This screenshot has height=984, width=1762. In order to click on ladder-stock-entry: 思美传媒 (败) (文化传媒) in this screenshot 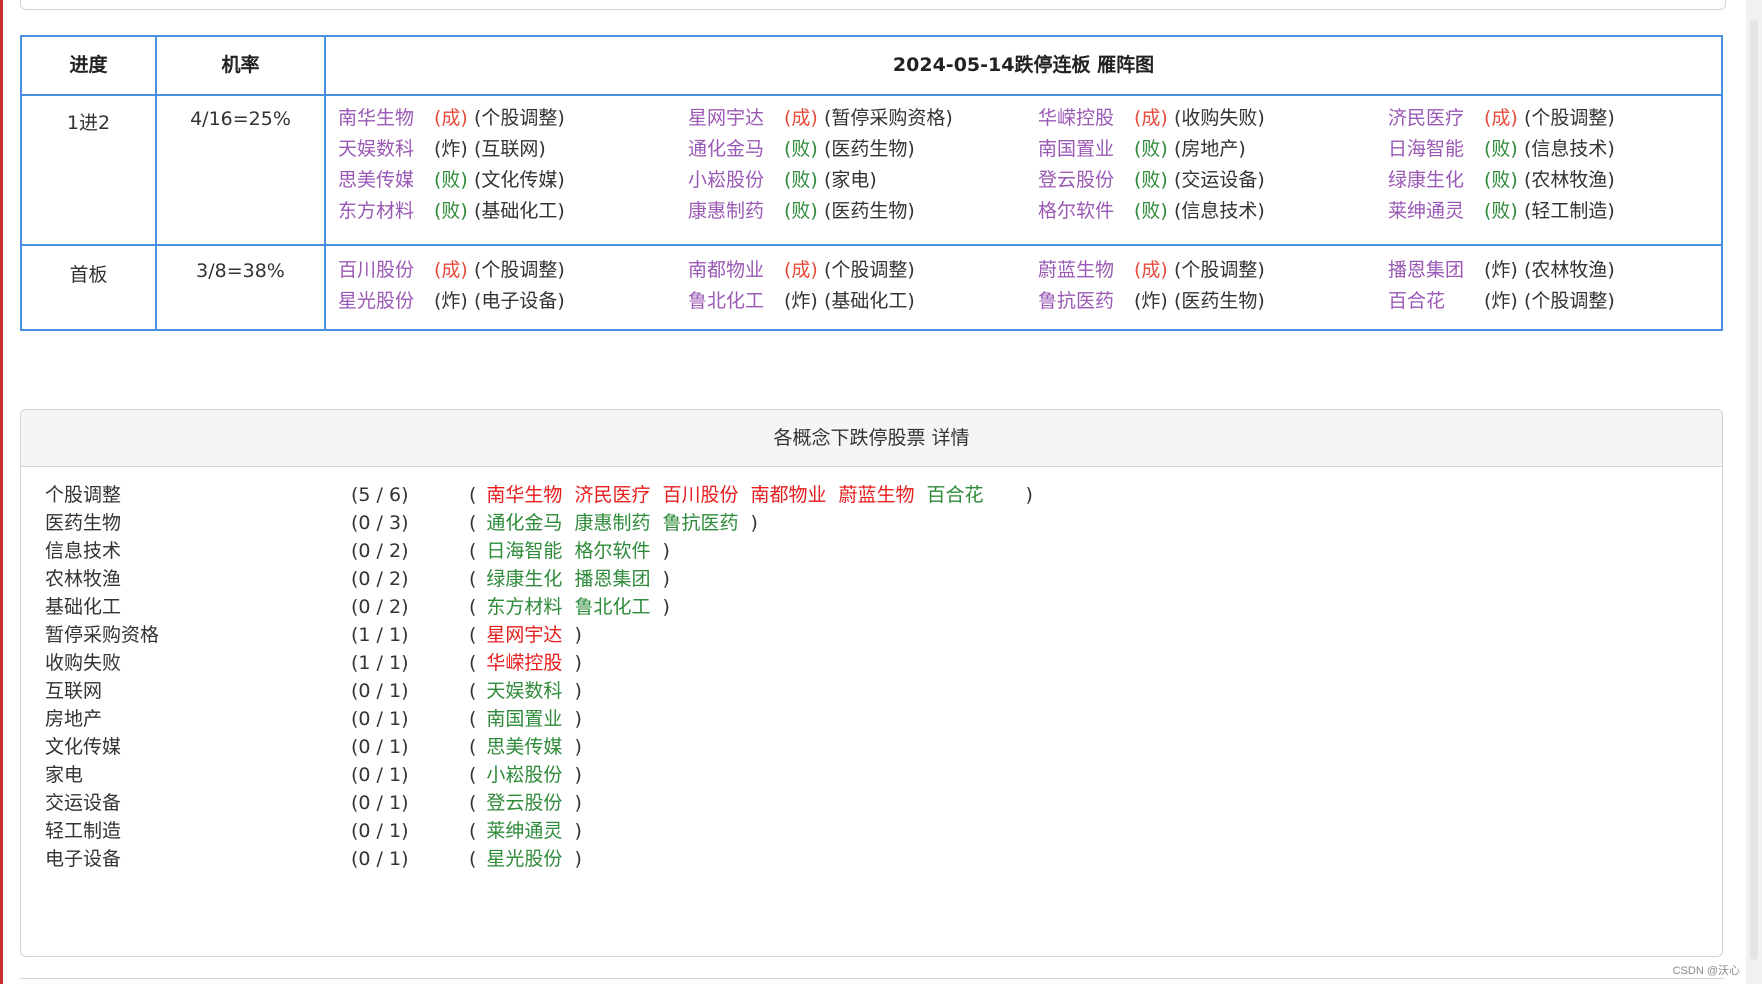, I will do `click(451, 180)`.